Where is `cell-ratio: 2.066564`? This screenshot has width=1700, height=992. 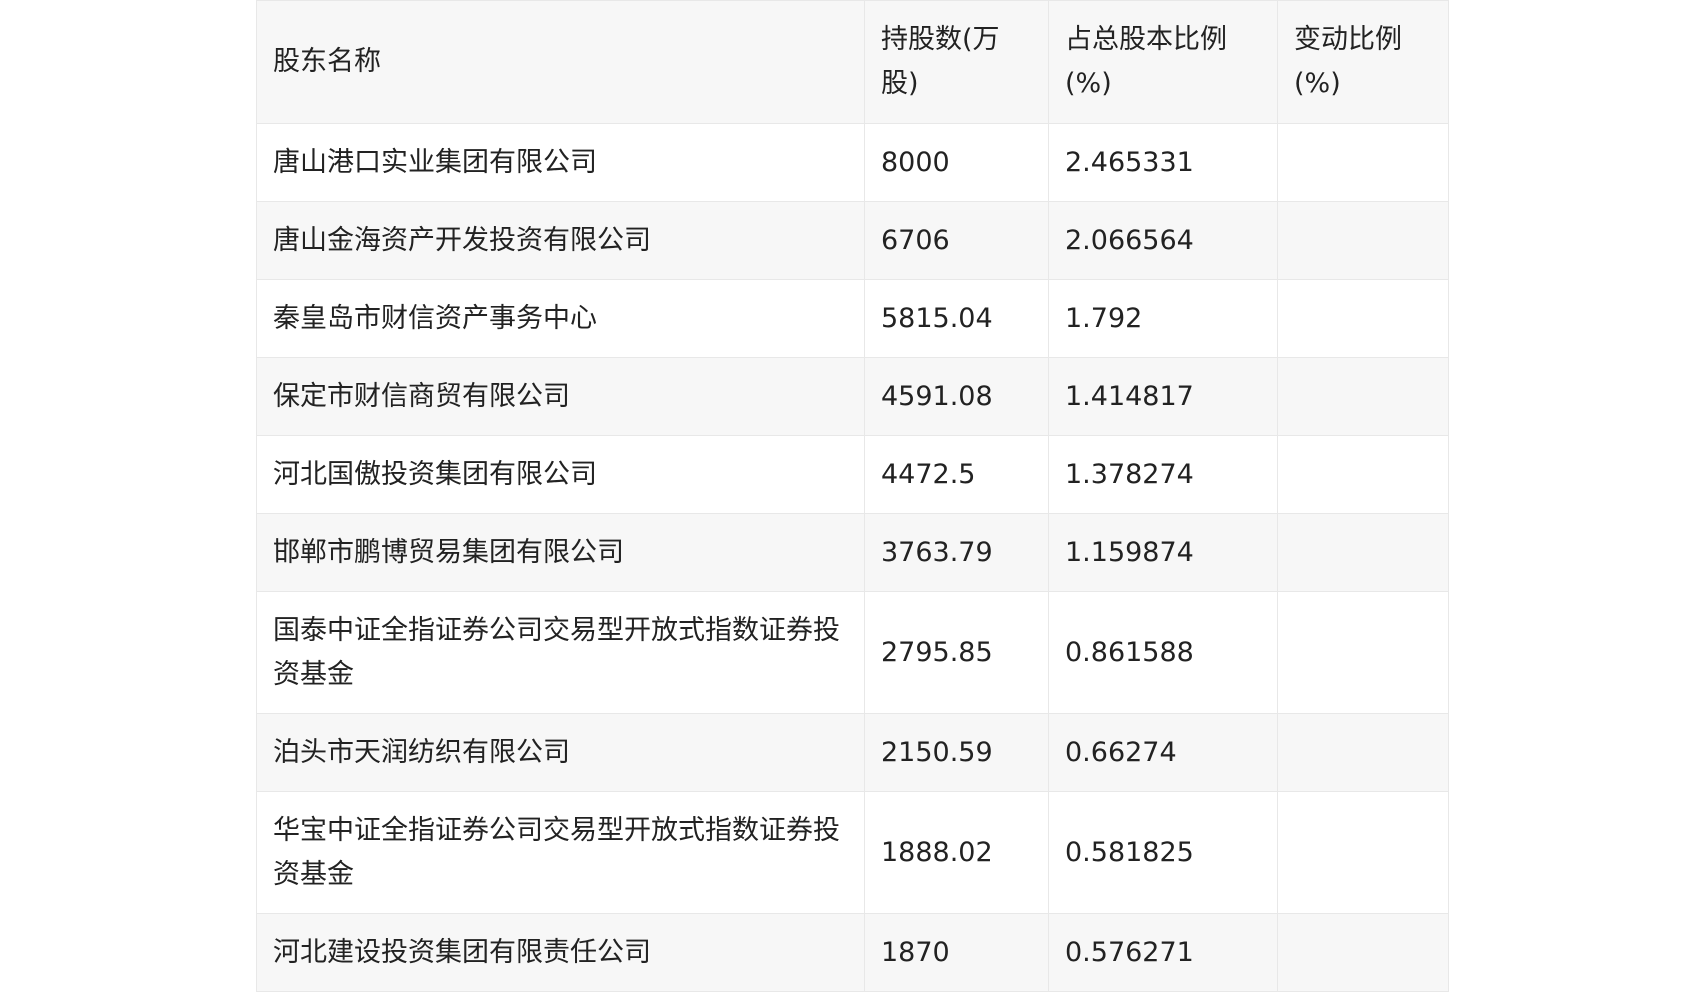
cell-ratio: 2.066564 is located at coordinates (1163, 240).